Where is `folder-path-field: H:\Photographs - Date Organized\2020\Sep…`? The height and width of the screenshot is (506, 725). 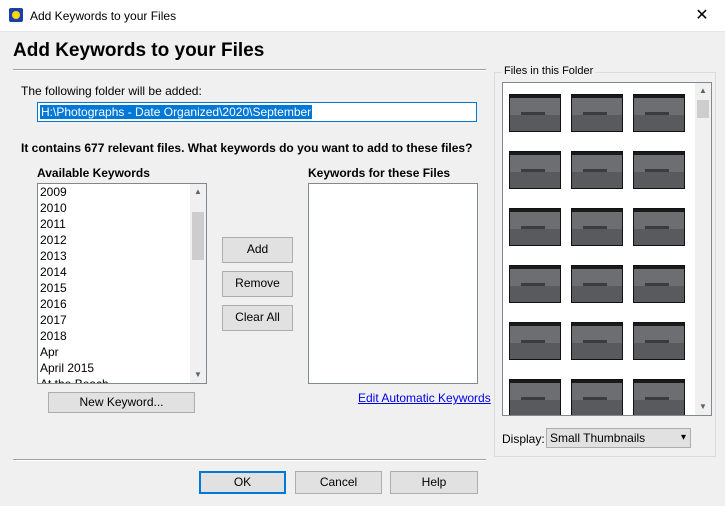
folder-path-field: H:\Photographs - Date Organized\2020\Sep… is located at coordinates (257, 112).